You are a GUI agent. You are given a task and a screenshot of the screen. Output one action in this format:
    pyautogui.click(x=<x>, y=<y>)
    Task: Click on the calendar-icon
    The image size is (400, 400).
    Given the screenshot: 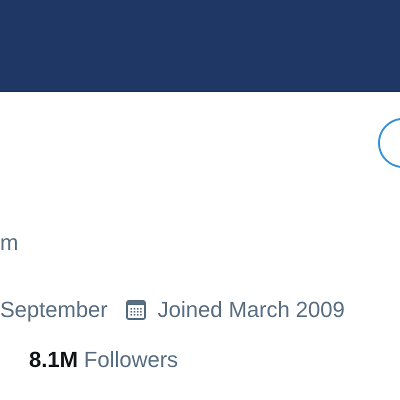 What is the action you would take?
    pyautogui.click(x=136, y=310)
    